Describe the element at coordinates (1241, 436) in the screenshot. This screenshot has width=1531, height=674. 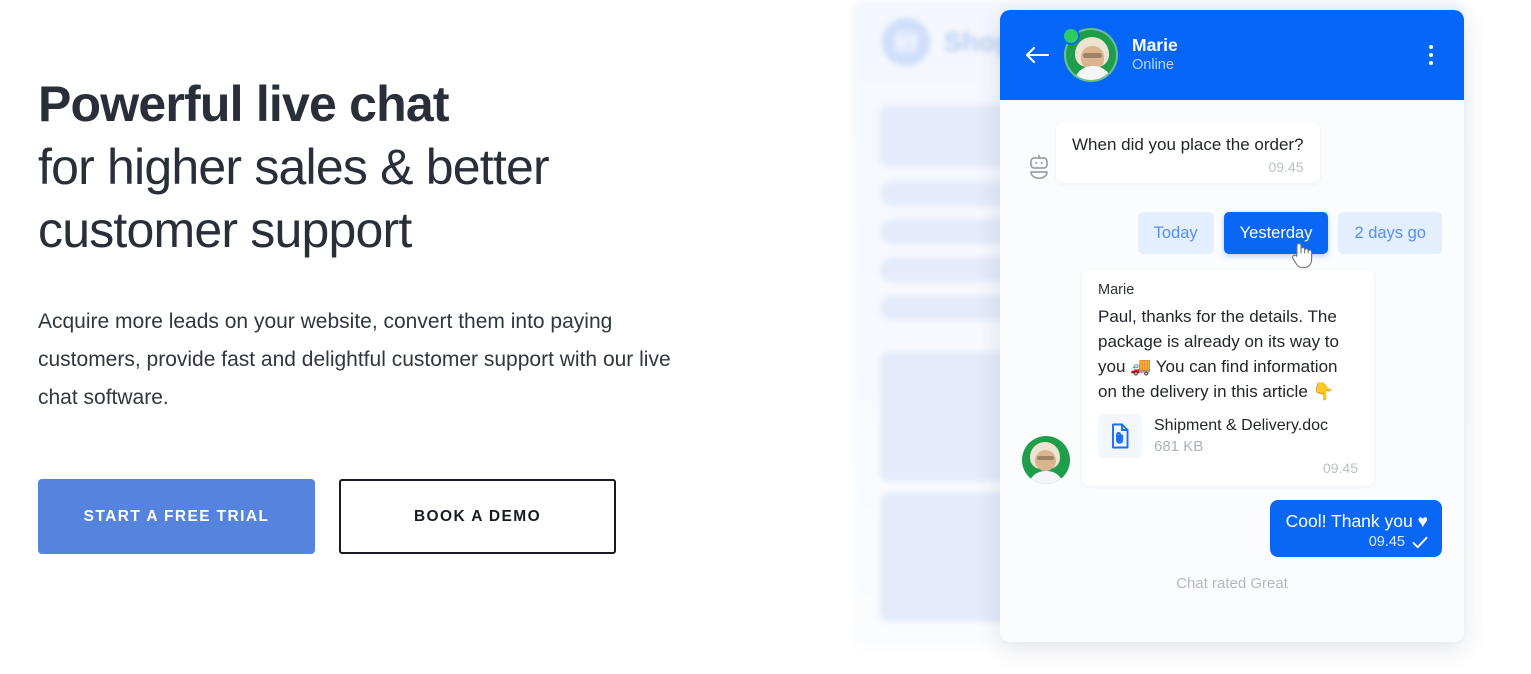
I see `file-meta: Shipment & Delivery.doc 681 KB` at that location.